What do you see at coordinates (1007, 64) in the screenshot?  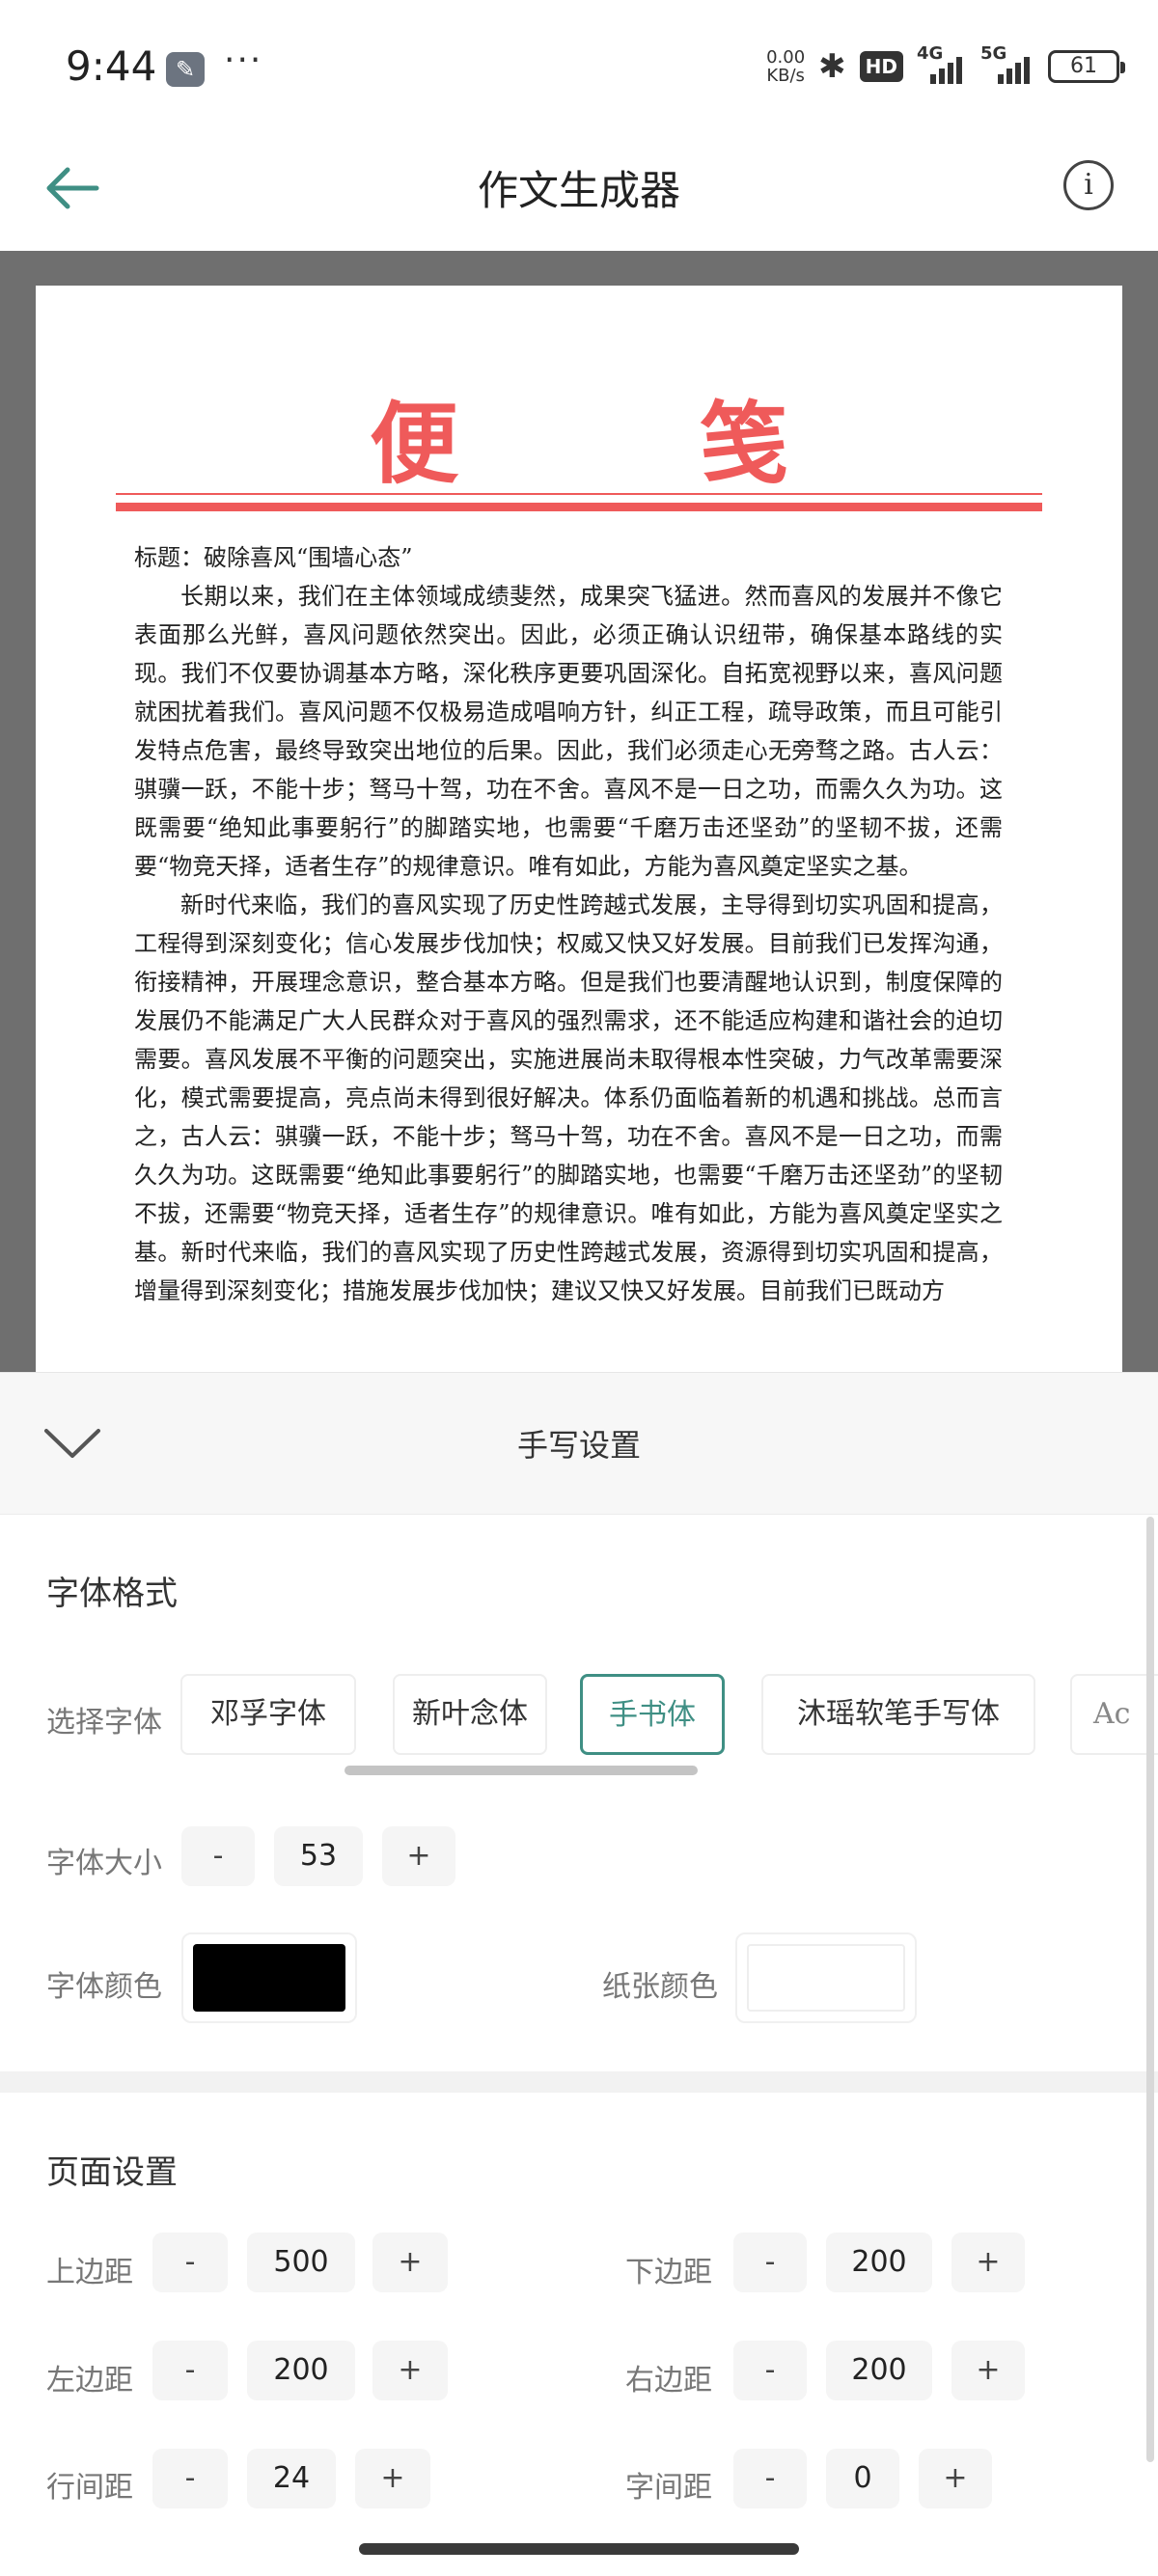 I see `signal-5g-icon: 5G` at bounding box center [1007, 64].